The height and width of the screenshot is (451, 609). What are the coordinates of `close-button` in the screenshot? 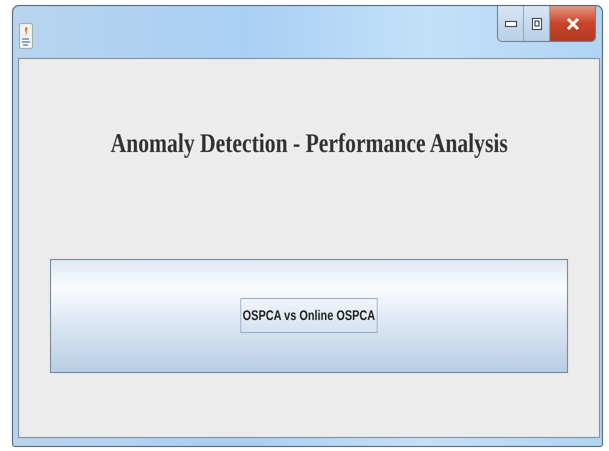 It's located at (572, 23).